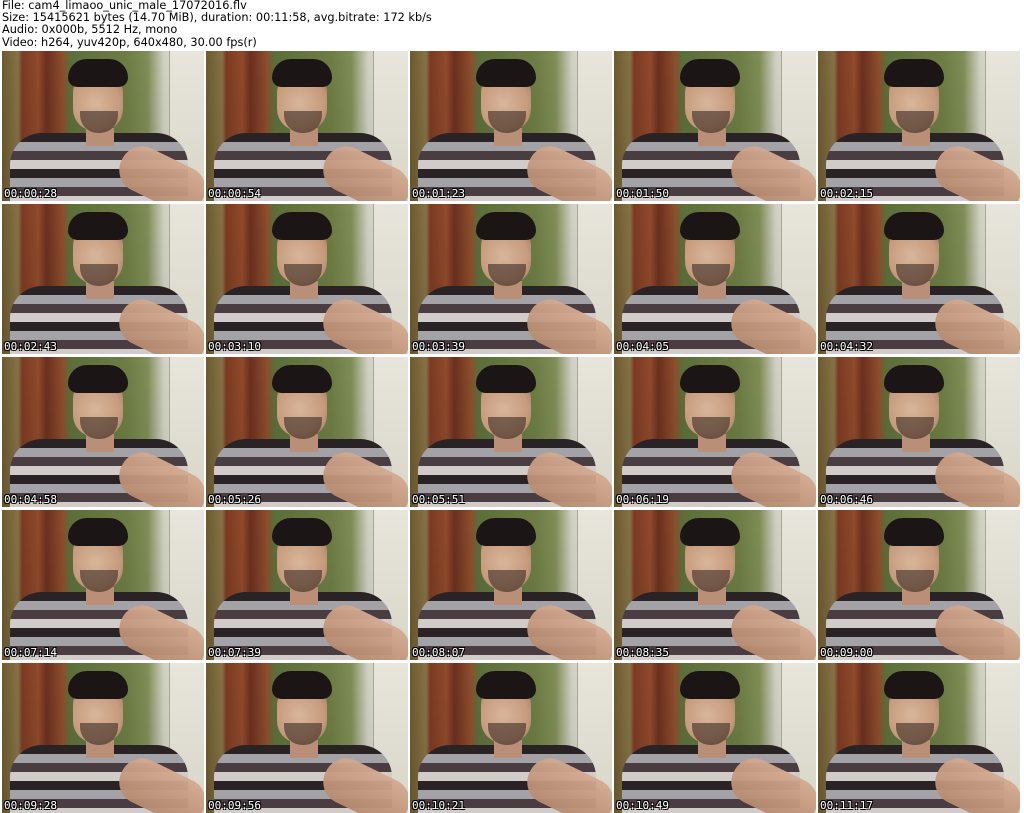 This screenshot has height=813, width=1024. What do you see at coordinates (307, 738) in the screenshot?
I see `video-frame-thumbnail: 00:09:56` at bounding box center [307, 738].